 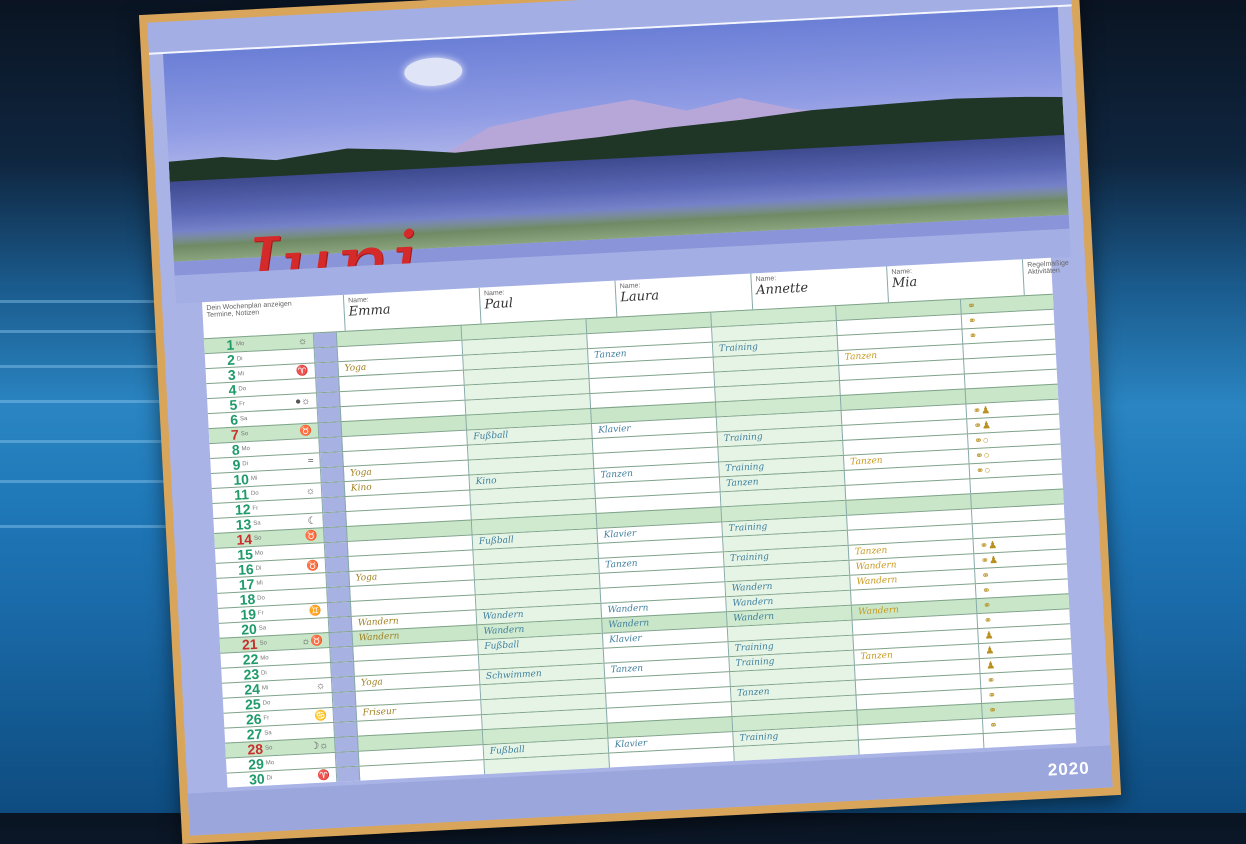 I want to click on moon, so click(x=433, y=72).